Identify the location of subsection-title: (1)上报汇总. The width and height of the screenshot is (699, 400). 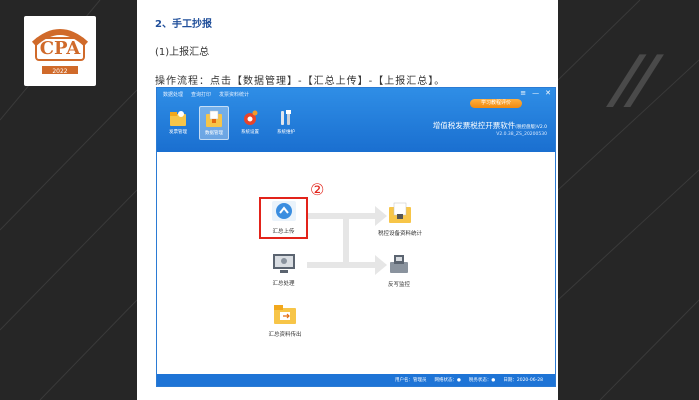
(182, 52).